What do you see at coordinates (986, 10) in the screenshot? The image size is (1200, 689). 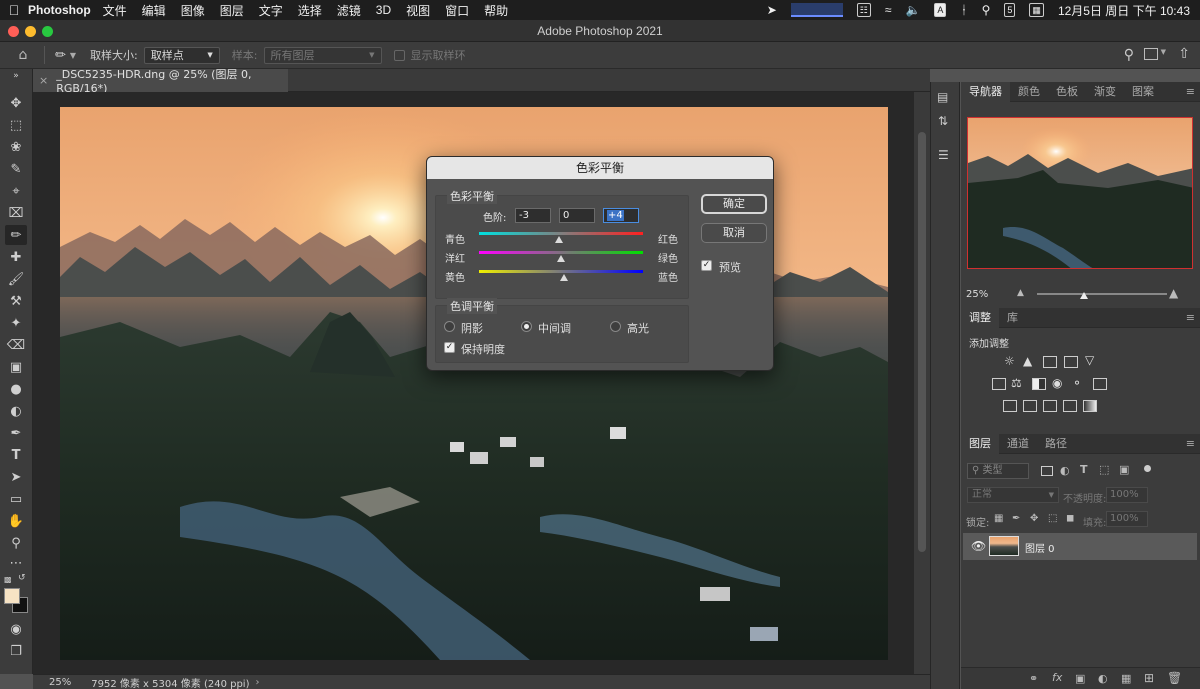 I see `search-icon: ⚲` at bounding box center [986, 10].